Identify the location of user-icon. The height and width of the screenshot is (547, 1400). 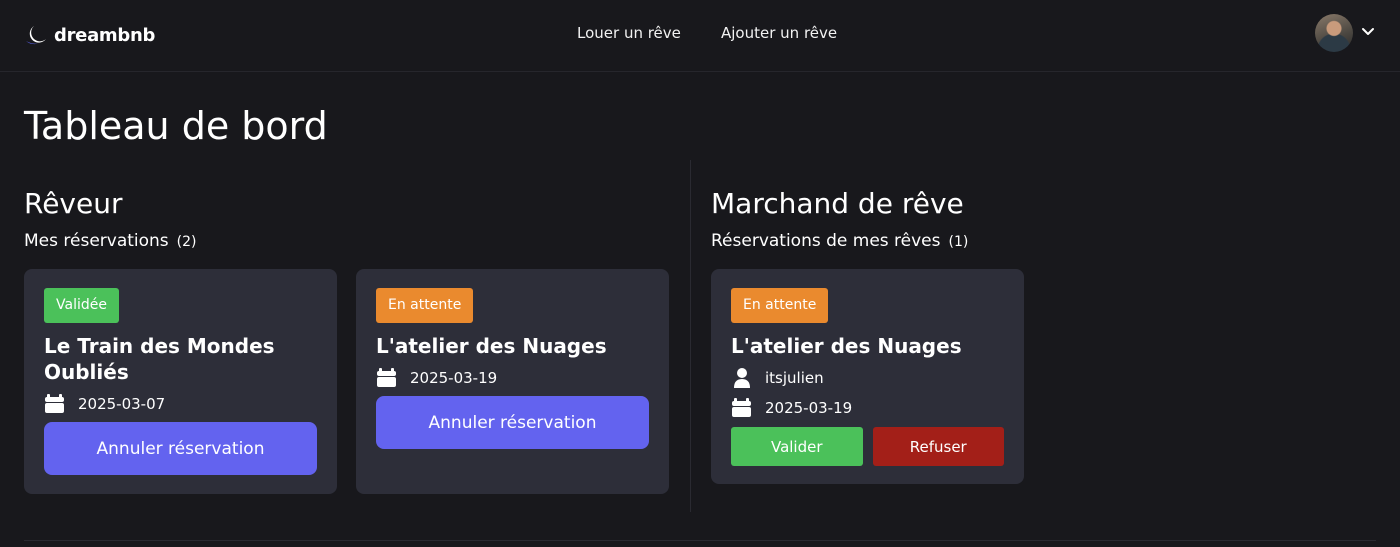
(742, 378).